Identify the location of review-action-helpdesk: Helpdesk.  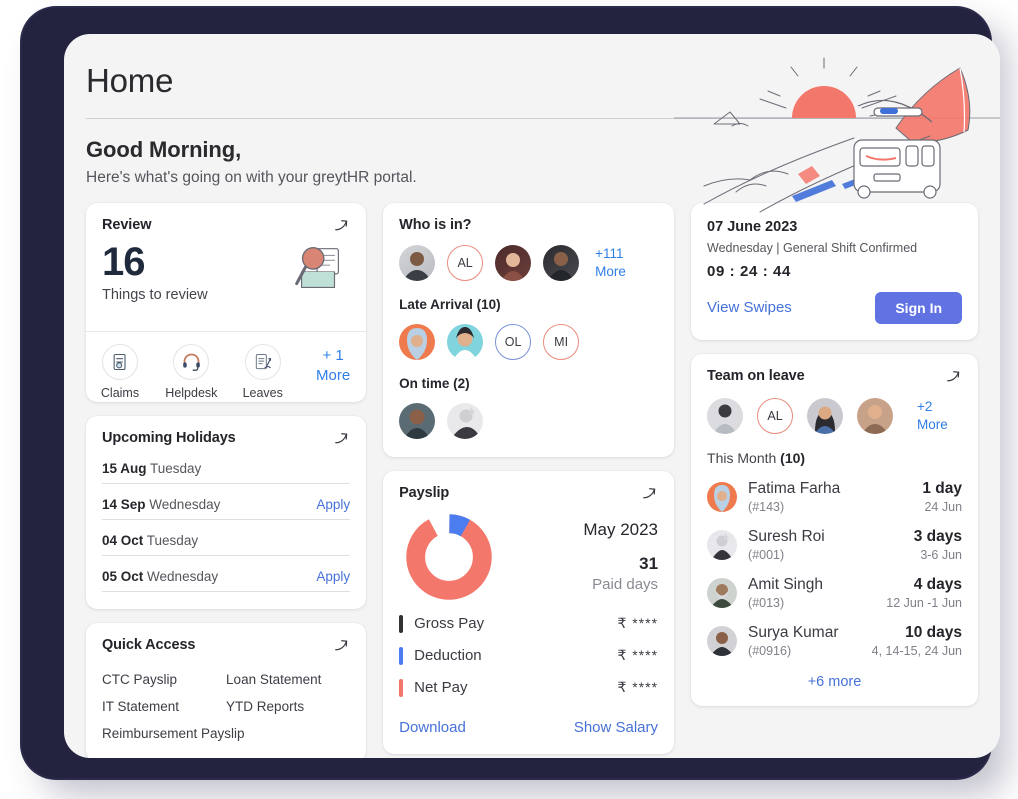
(191, 371).